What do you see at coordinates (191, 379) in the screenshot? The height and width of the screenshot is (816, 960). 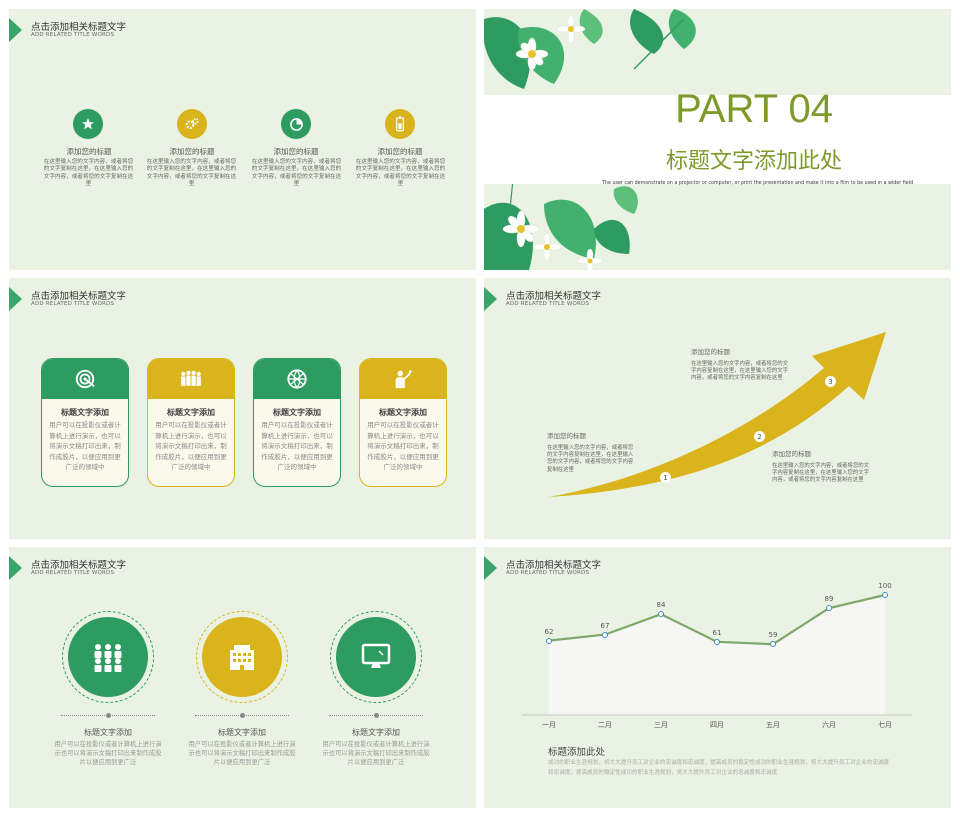 I see `team-icon` at bounding box center [191, 379].